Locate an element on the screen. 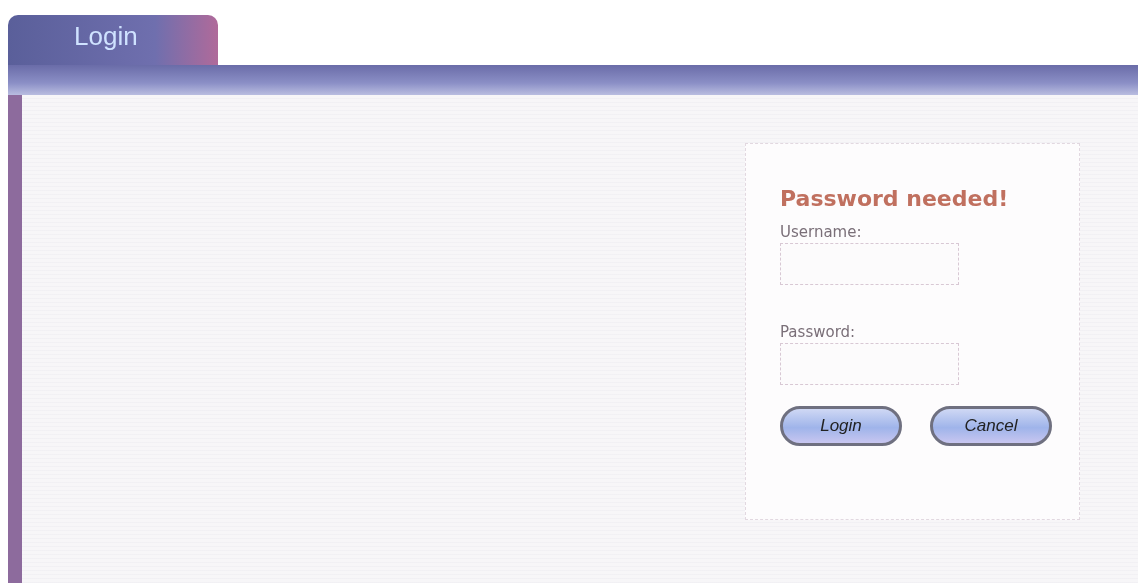  field-label: Password: is located at coordinates (818, 332).